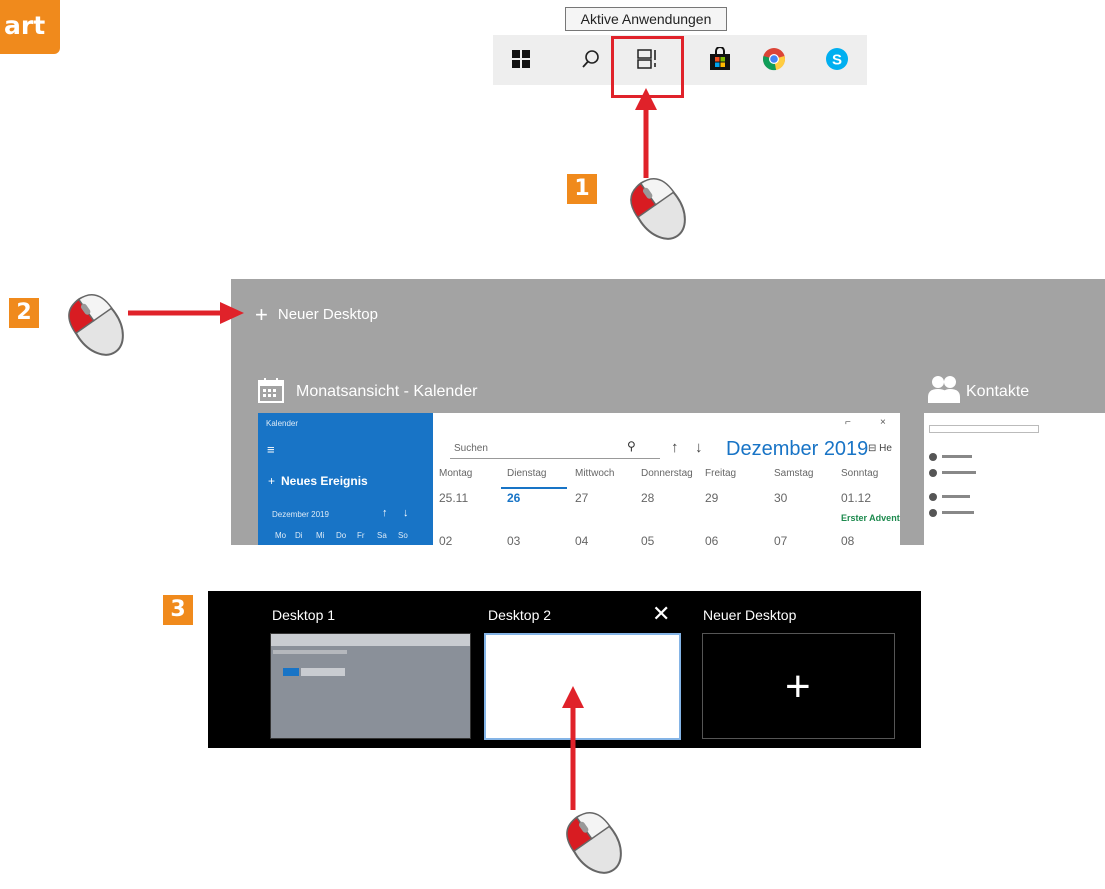  What do you see at coordinates (178, 610) in the screenshot?
I see `step-badge-3: 3` at bounding box center [178, 610].